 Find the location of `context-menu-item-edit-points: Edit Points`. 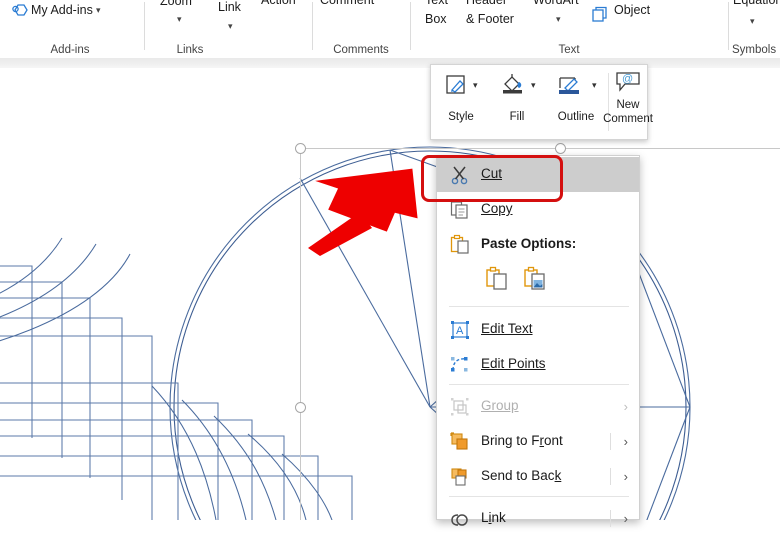

context-menu-item-edit-points: Edit Points is located at coordinates (538, 364).